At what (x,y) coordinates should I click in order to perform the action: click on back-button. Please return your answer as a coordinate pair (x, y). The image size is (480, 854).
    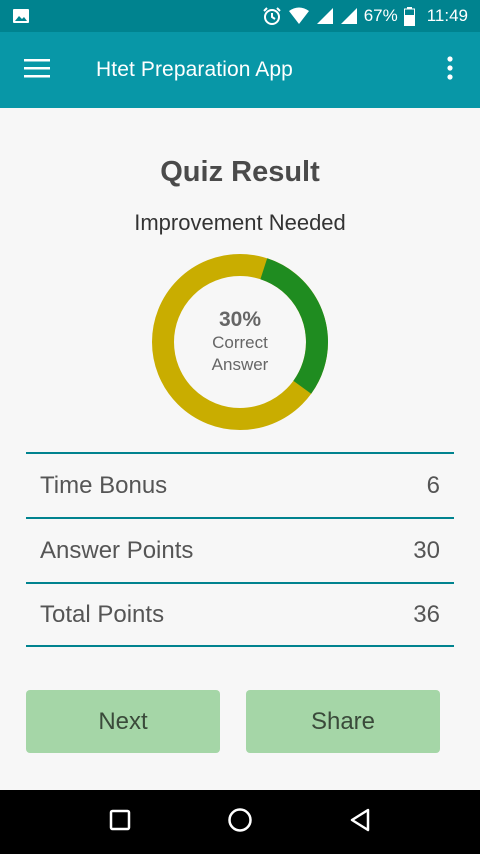
    Looking at the image, I should click on (360, 822).